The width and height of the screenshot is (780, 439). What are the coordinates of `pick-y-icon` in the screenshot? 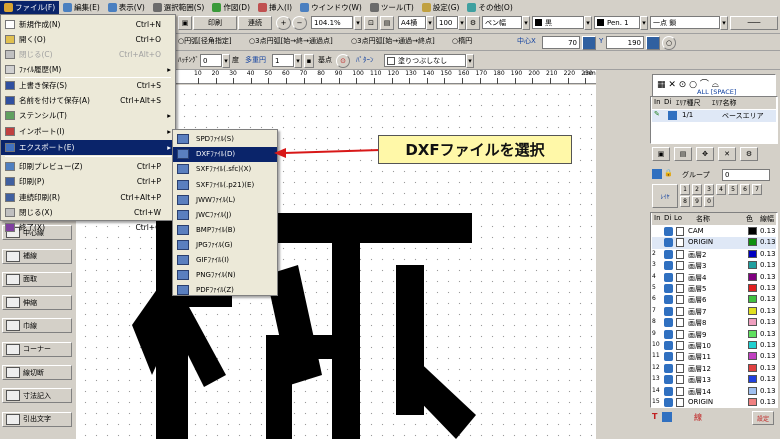 It's located at (653, 43).